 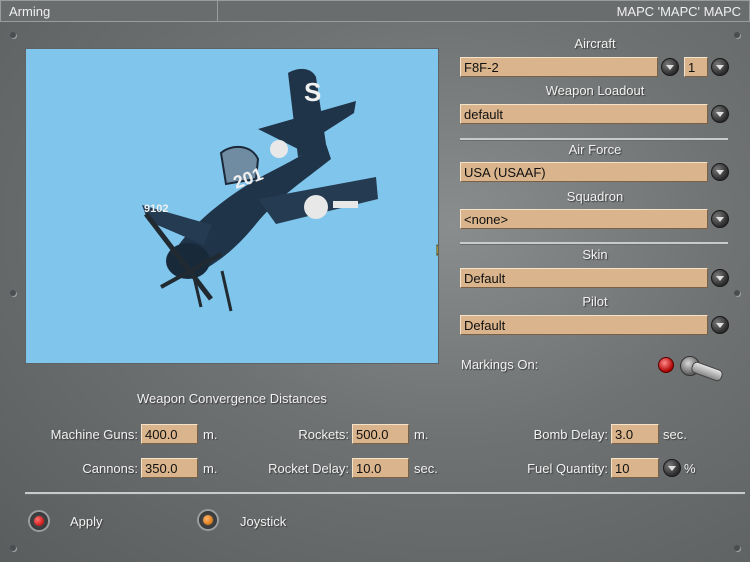 I want to click on rocket-delay-unit: sec., so click(x=426, y=468).